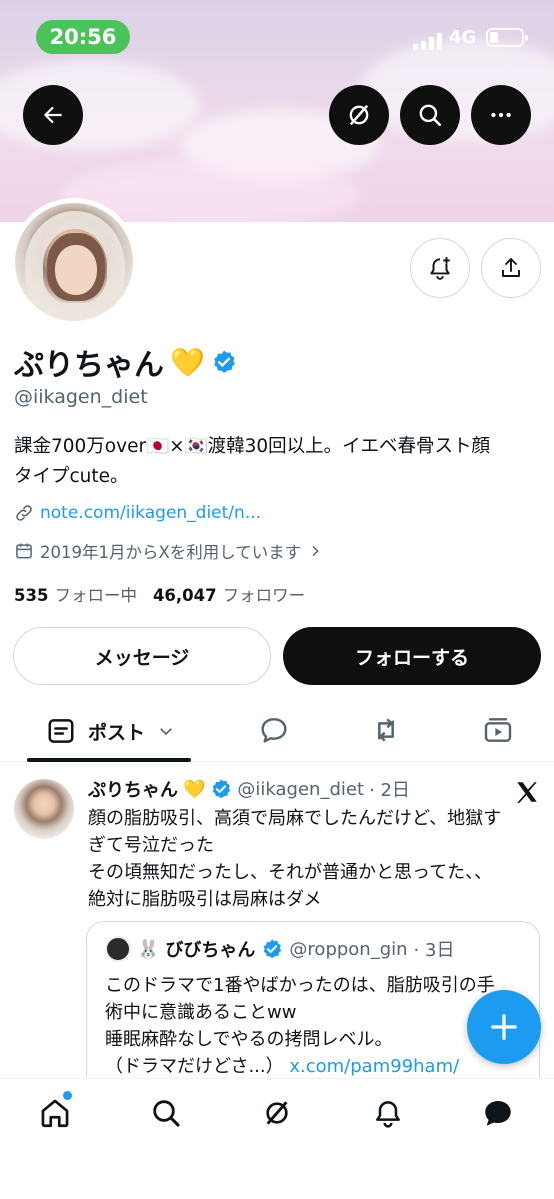 This screenshot has width=554, height=1199. I want to click on quote-author-name: びびちゃん, so click(210, 950).